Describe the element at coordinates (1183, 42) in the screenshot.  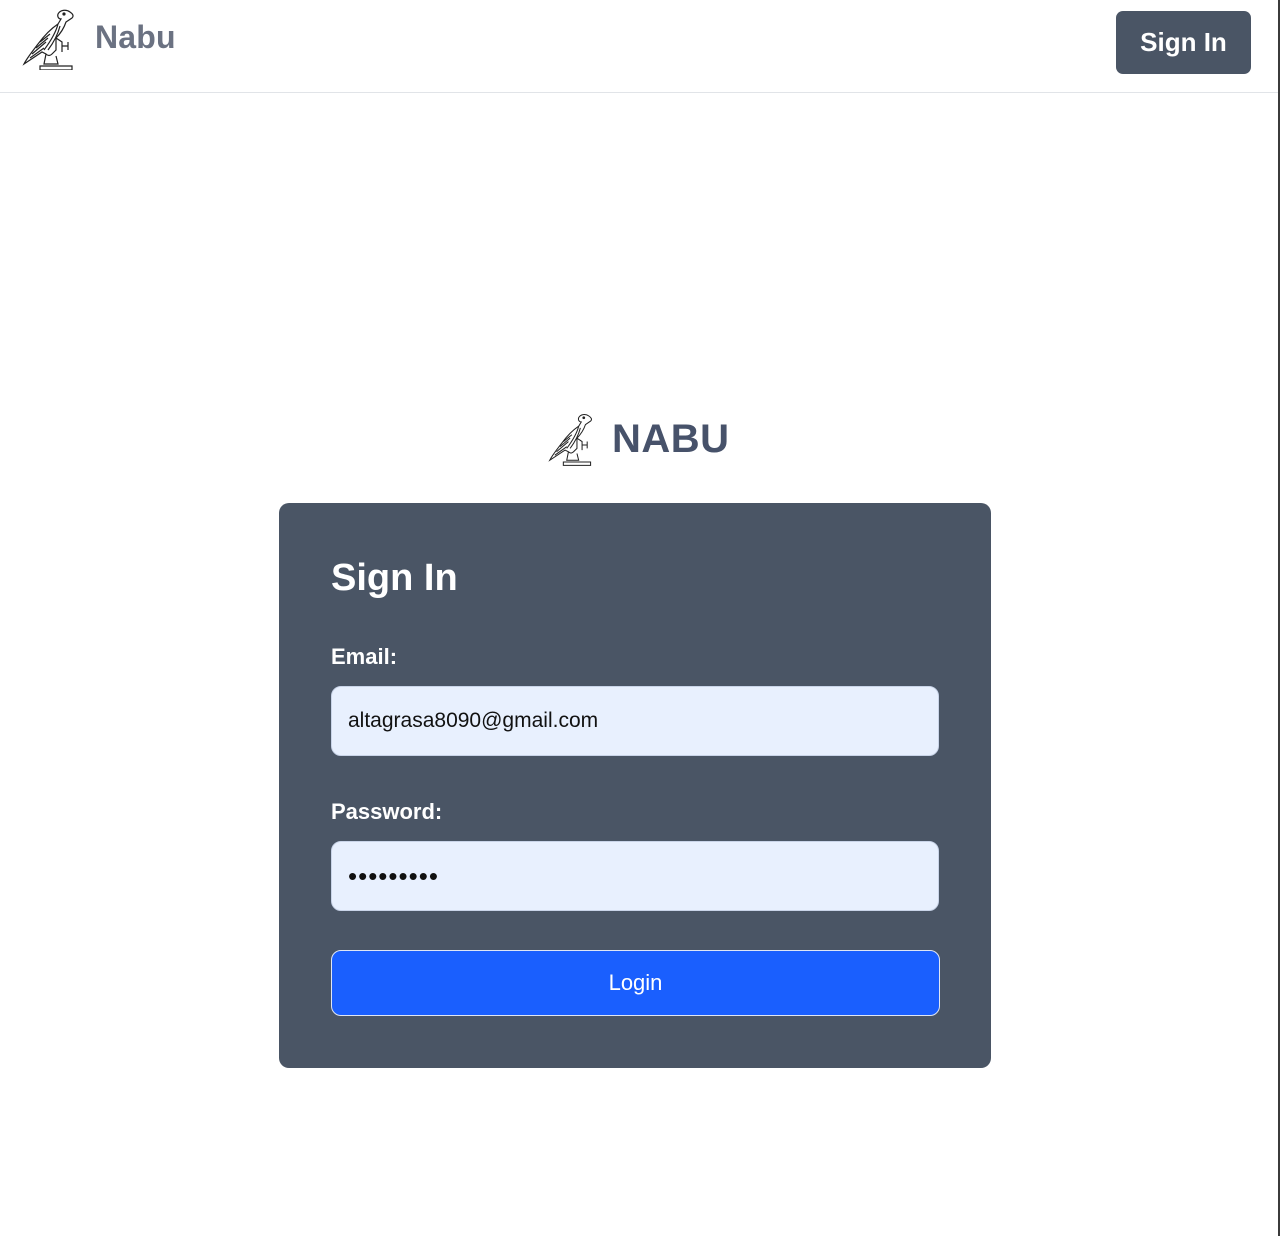
I see `nav-sign-in-button: Sign In` at that location.